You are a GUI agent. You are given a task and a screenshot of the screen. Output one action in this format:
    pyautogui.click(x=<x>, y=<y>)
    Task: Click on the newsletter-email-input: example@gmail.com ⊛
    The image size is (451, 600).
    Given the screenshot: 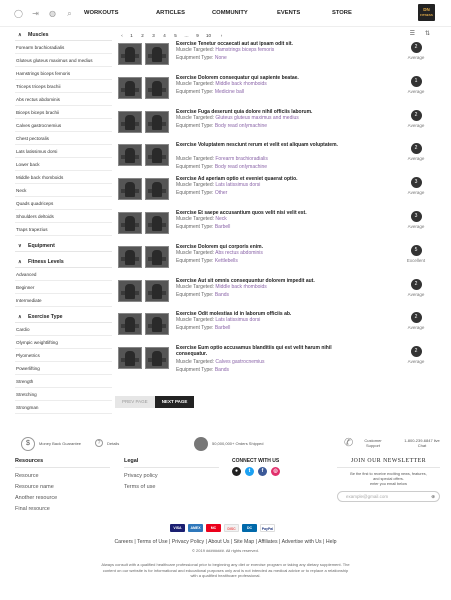 What is the action you would take?
    pyautogui.click(x=388, y=496)
    